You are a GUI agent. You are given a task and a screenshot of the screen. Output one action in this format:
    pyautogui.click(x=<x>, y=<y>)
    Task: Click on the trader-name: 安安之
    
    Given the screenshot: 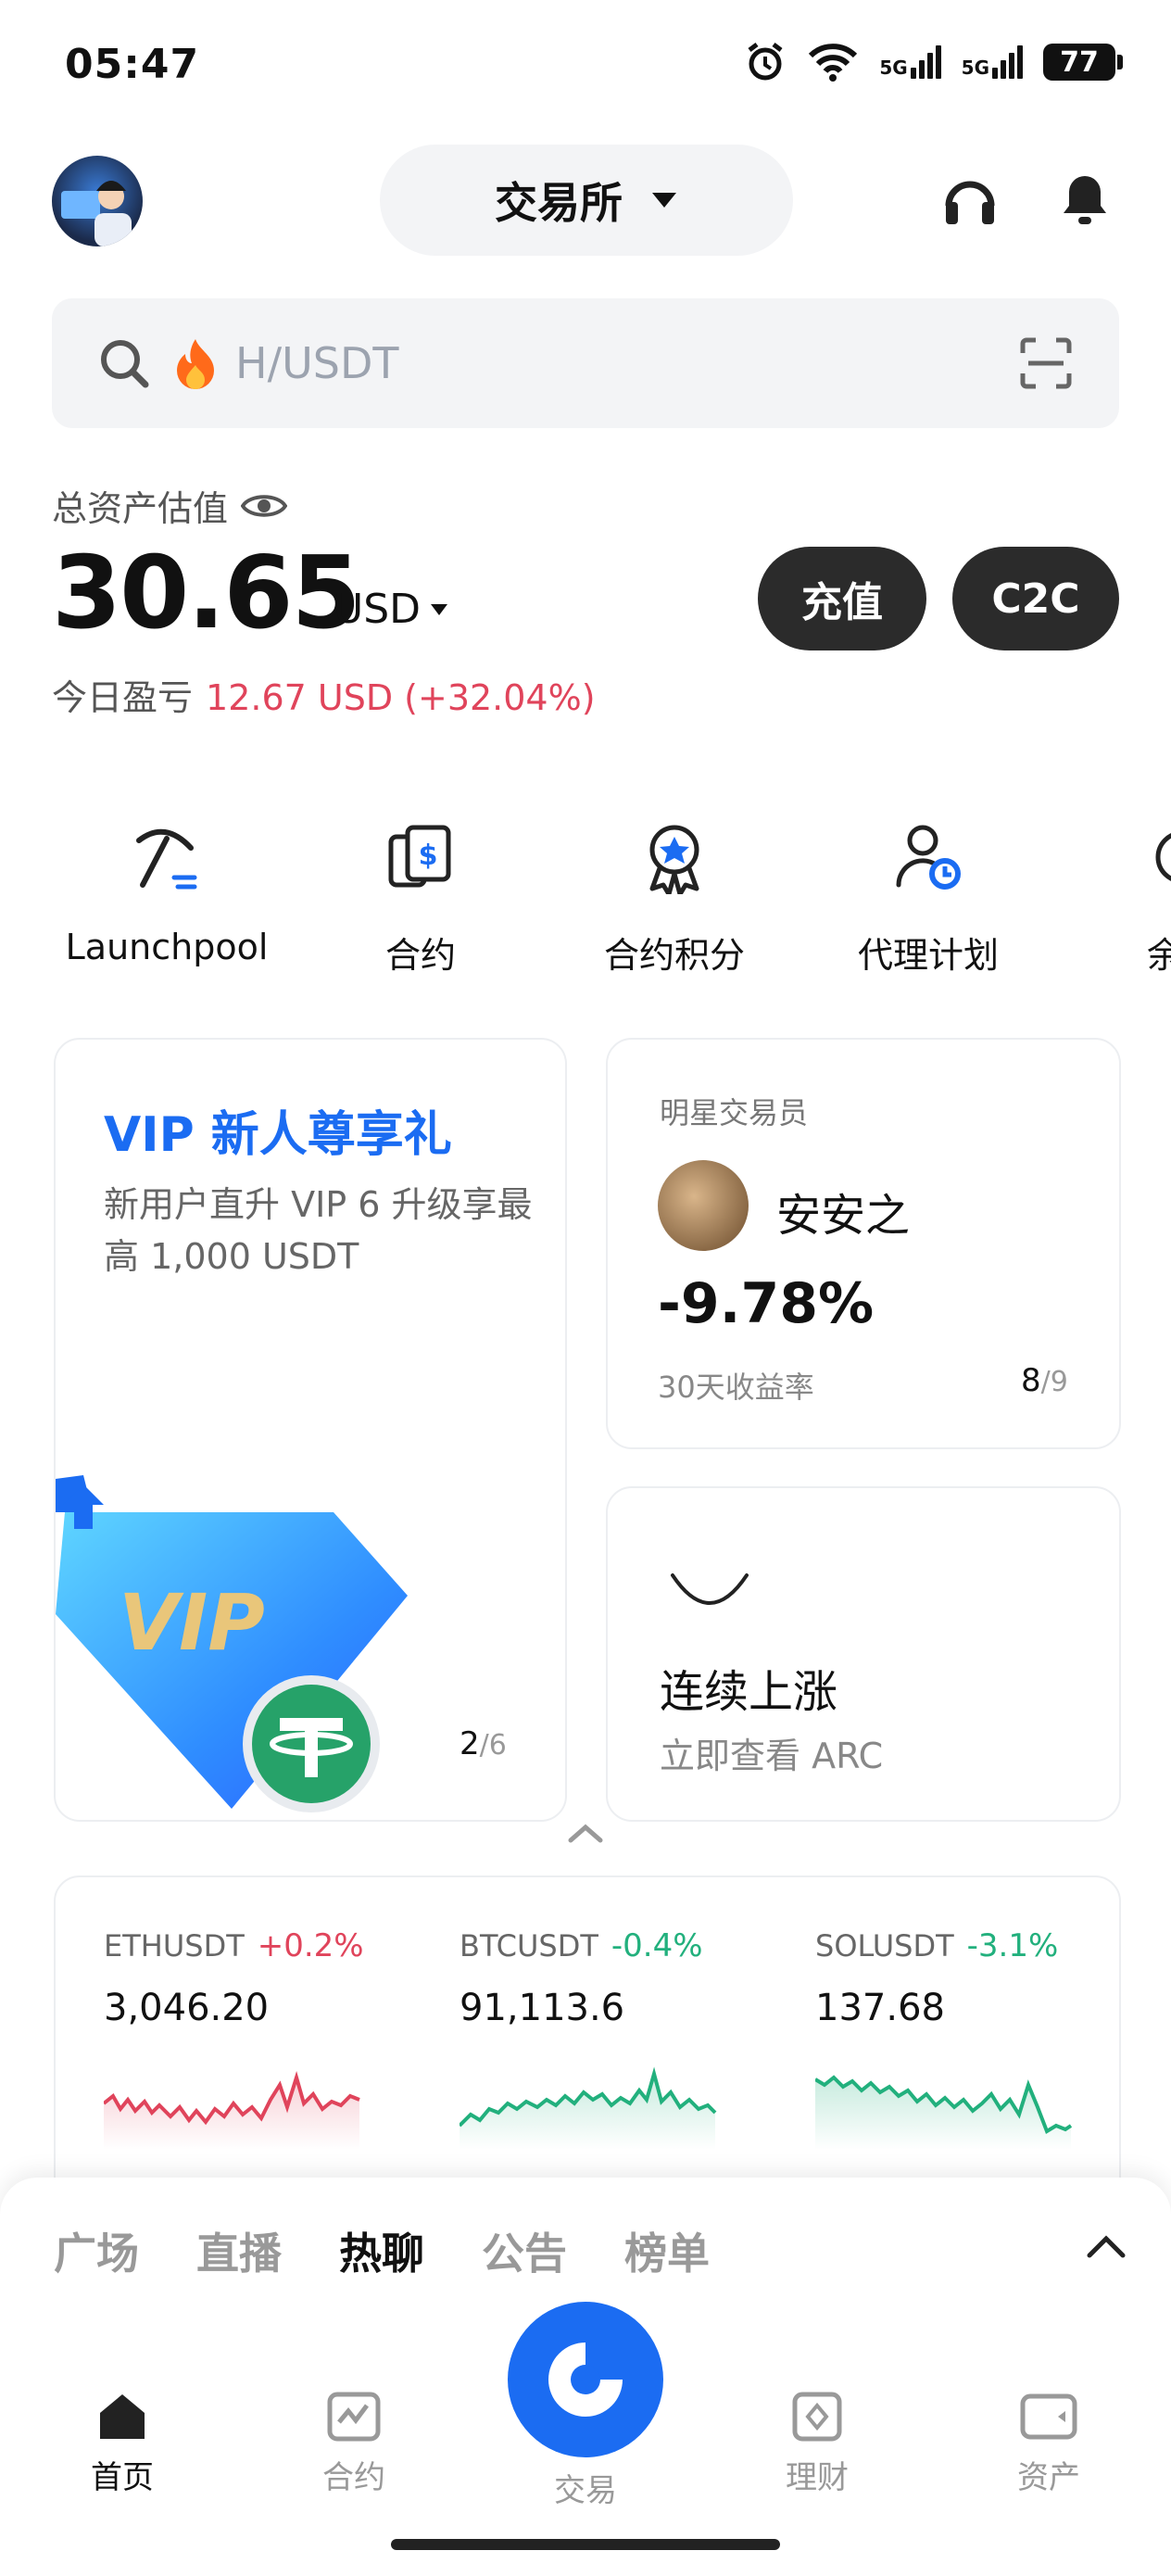 What is the action you would take?
    pyautogui.click(x=844, y=1216)
    